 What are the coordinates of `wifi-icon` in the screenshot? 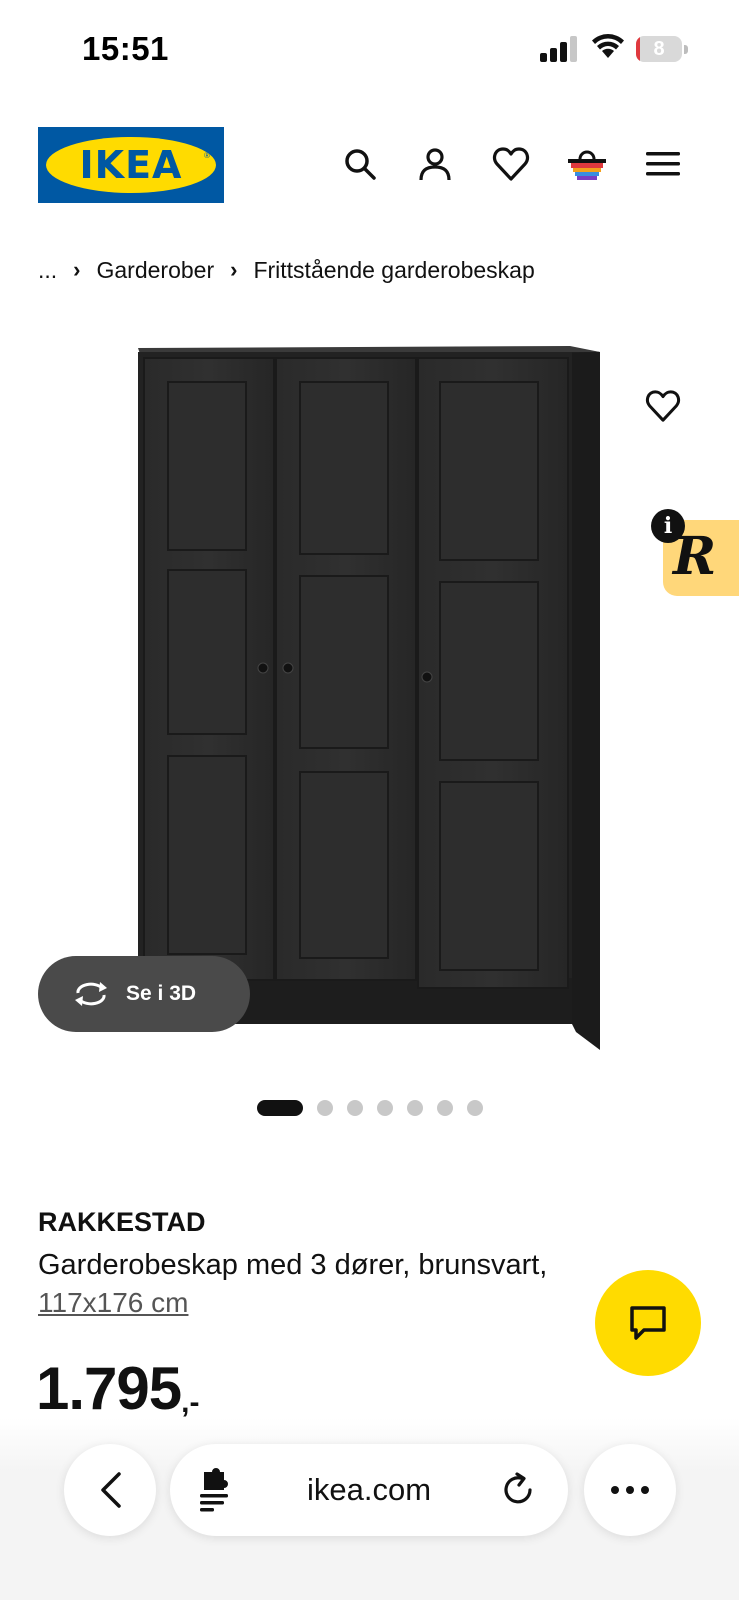 It's located at (608, 46).